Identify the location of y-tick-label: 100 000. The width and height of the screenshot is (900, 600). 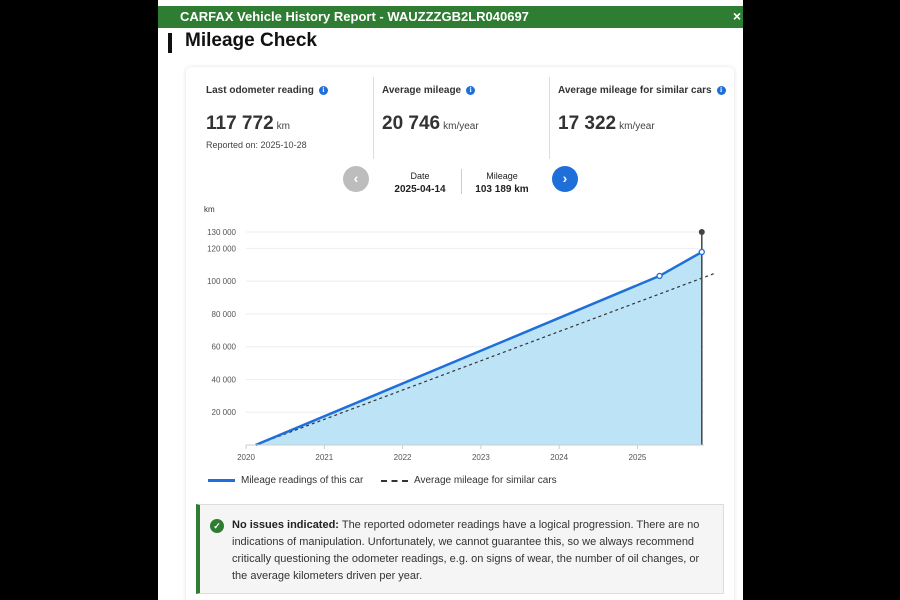
(221, 281).